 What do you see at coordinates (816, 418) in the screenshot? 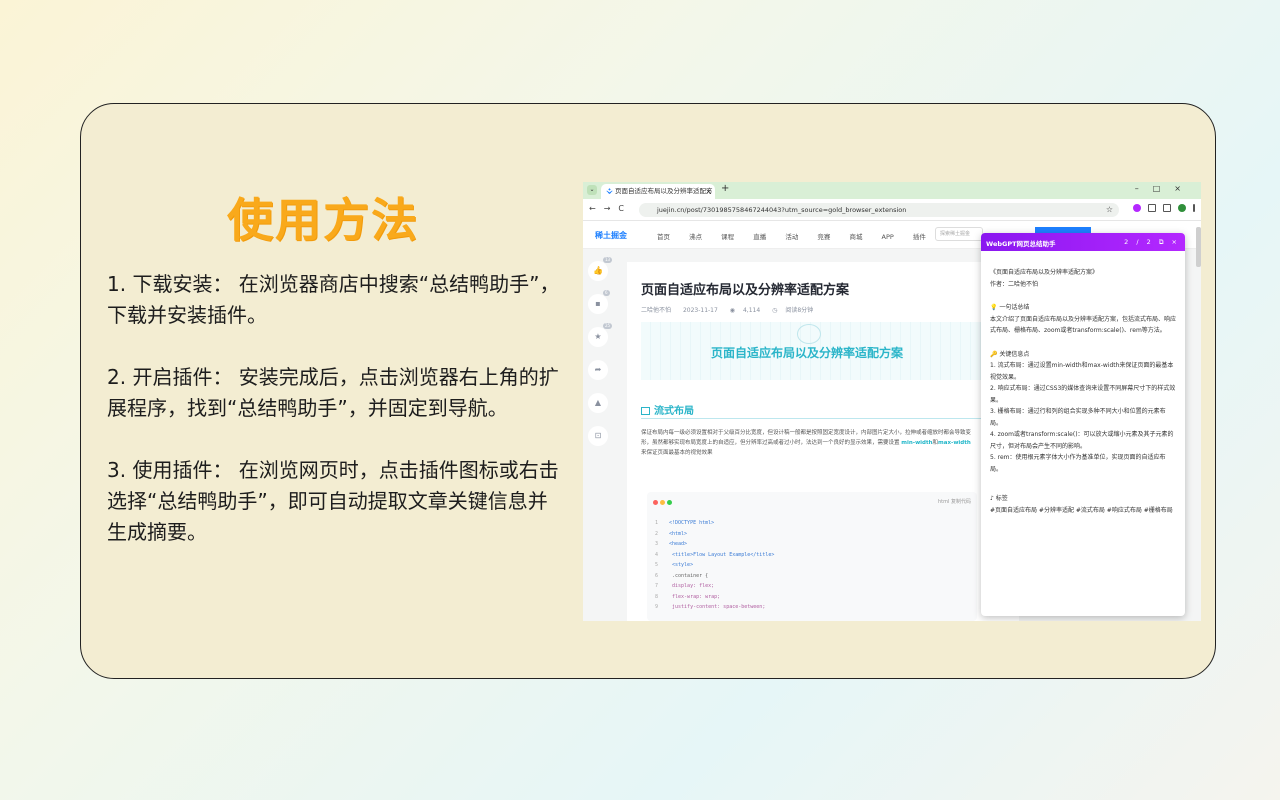
I see `section-divider` at bounding box center [816, 418].